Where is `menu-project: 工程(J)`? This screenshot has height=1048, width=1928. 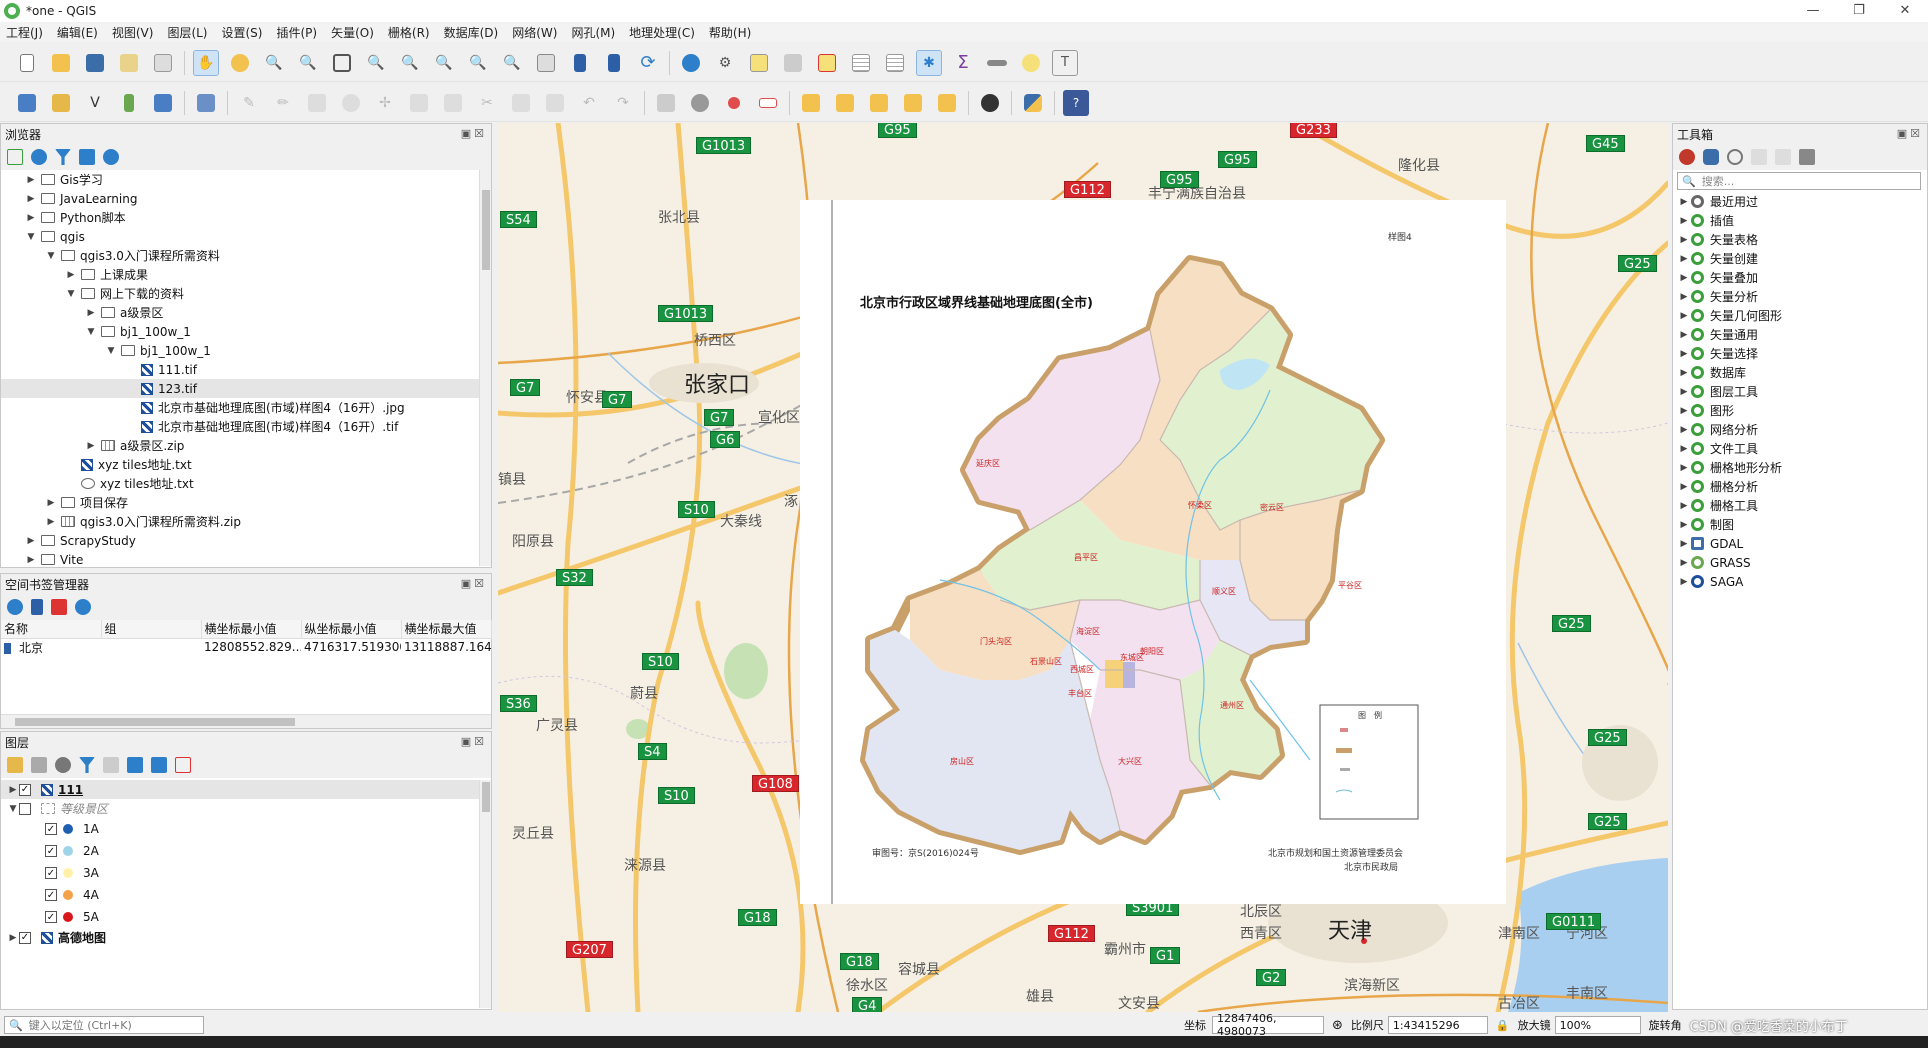
menu-project: 工程(J) is located at coordinates (24, 32).